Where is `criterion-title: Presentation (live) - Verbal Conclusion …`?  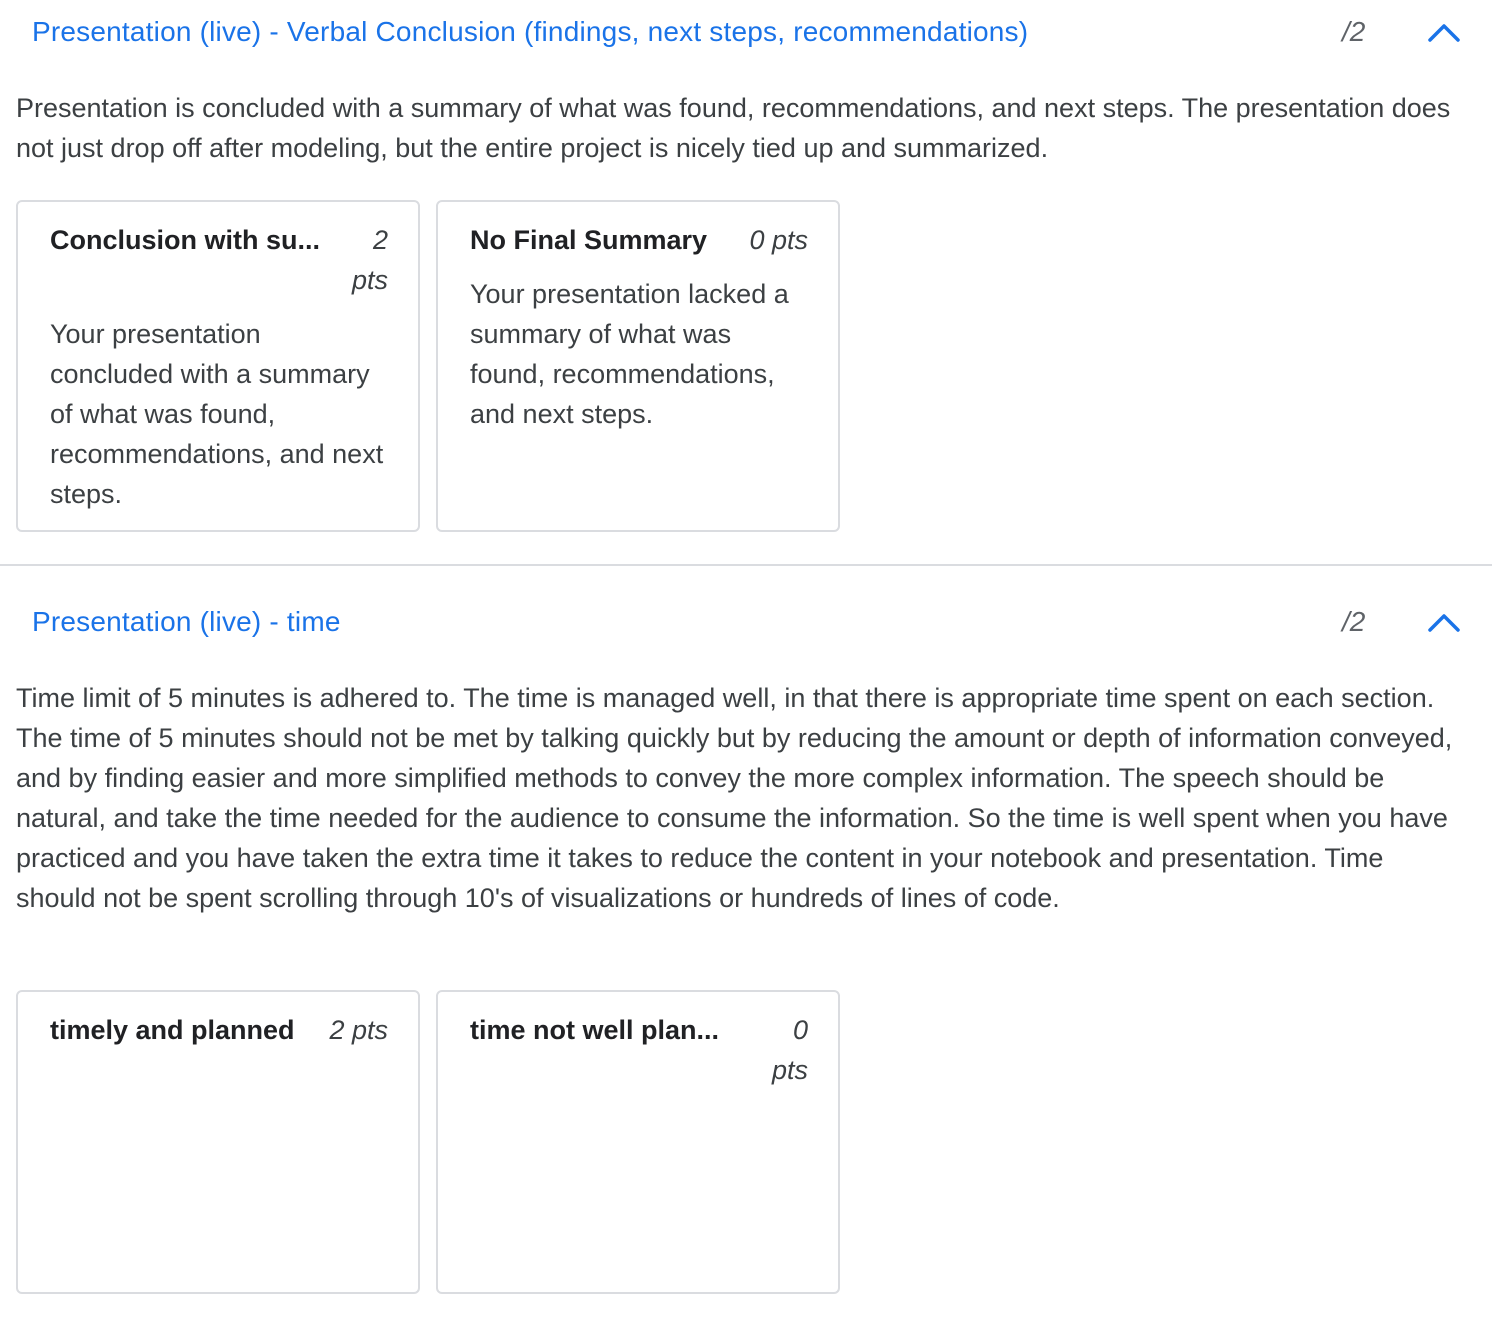 criterion-title: Presentation (live) - Verbal Conclusion … is located at coordinates (530, 31).